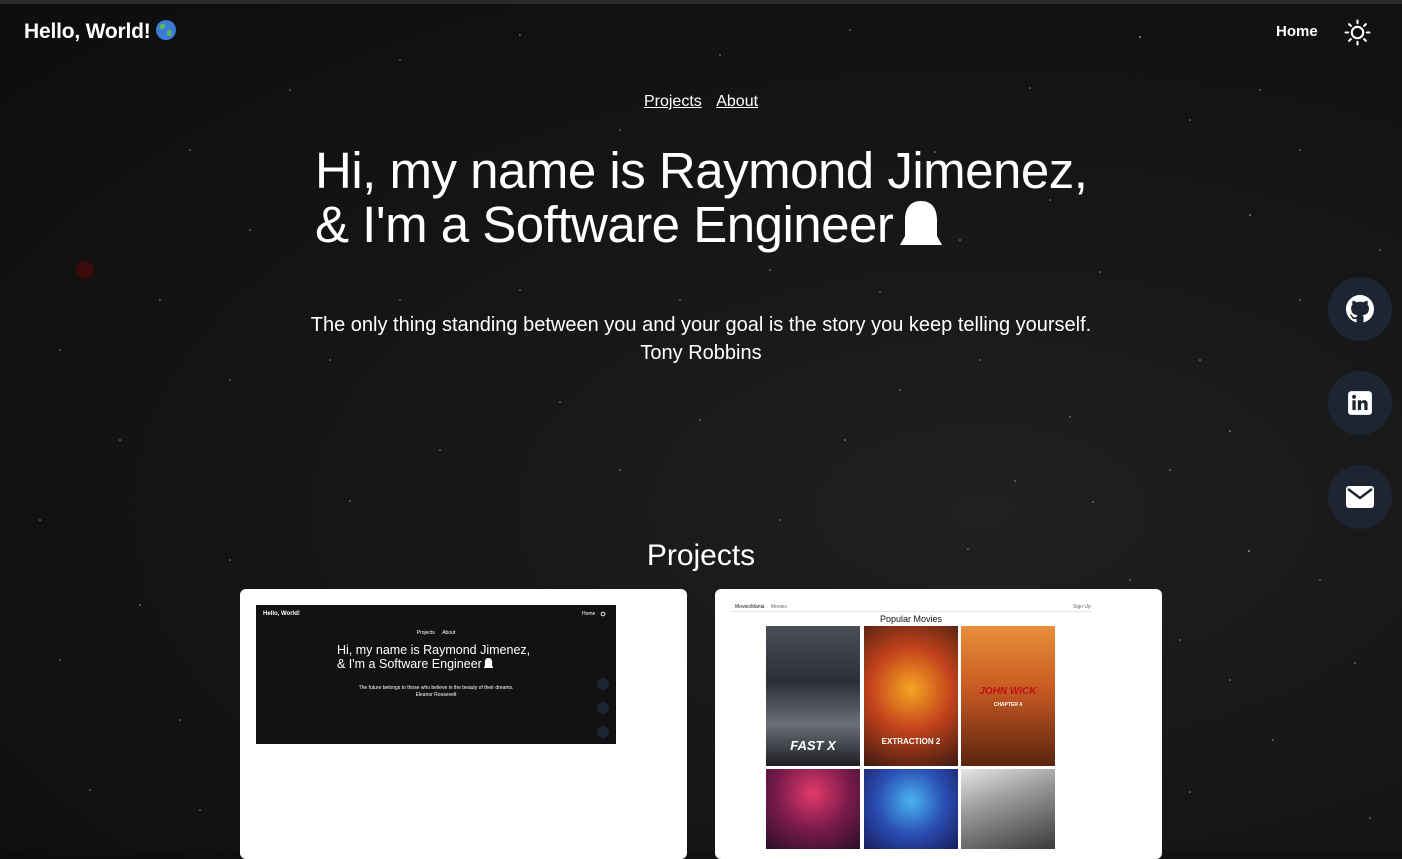 The image size is (1402, 859). Describe the element at coordinates (911, 606) in the screenshot. I see `preview-navbar: MoviesMania Movies Sign Up` at that location.